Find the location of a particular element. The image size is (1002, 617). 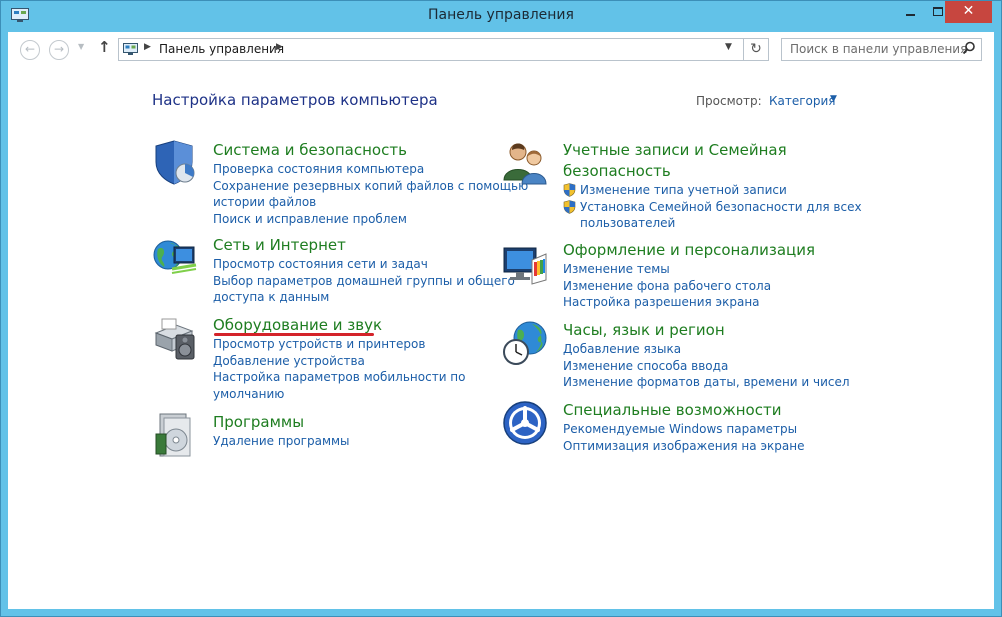

category-link: Рекомендуемые Windows параметры is located at coordinates (683, 429).